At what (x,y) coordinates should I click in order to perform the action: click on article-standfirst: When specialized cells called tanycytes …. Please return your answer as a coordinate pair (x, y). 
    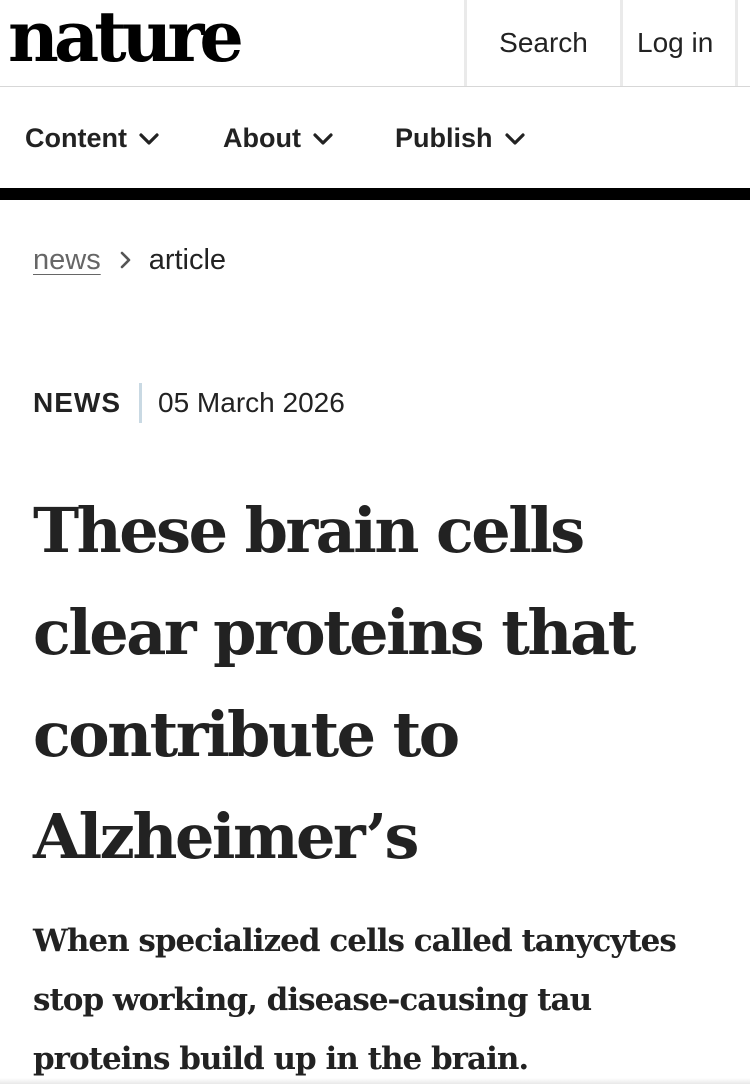
    Looking at the image, I should click on (355, 1000).